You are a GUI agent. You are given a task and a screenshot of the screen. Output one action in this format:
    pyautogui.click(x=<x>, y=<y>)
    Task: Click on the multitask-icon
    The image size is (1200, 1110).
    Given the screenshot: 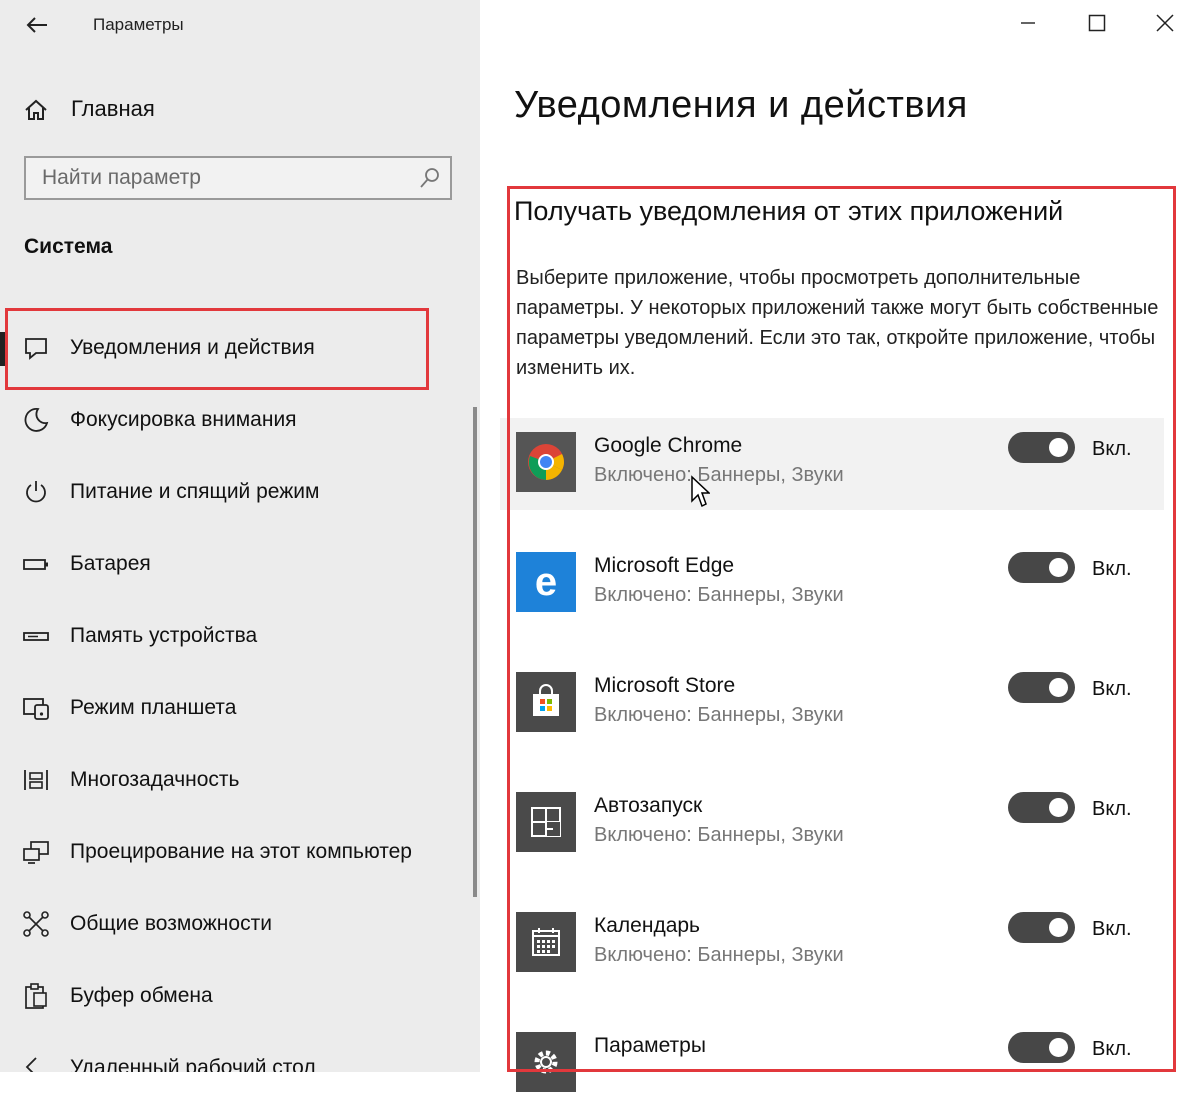 What is the action you would take?
    pyautogui.click(x=36, y=780)
    